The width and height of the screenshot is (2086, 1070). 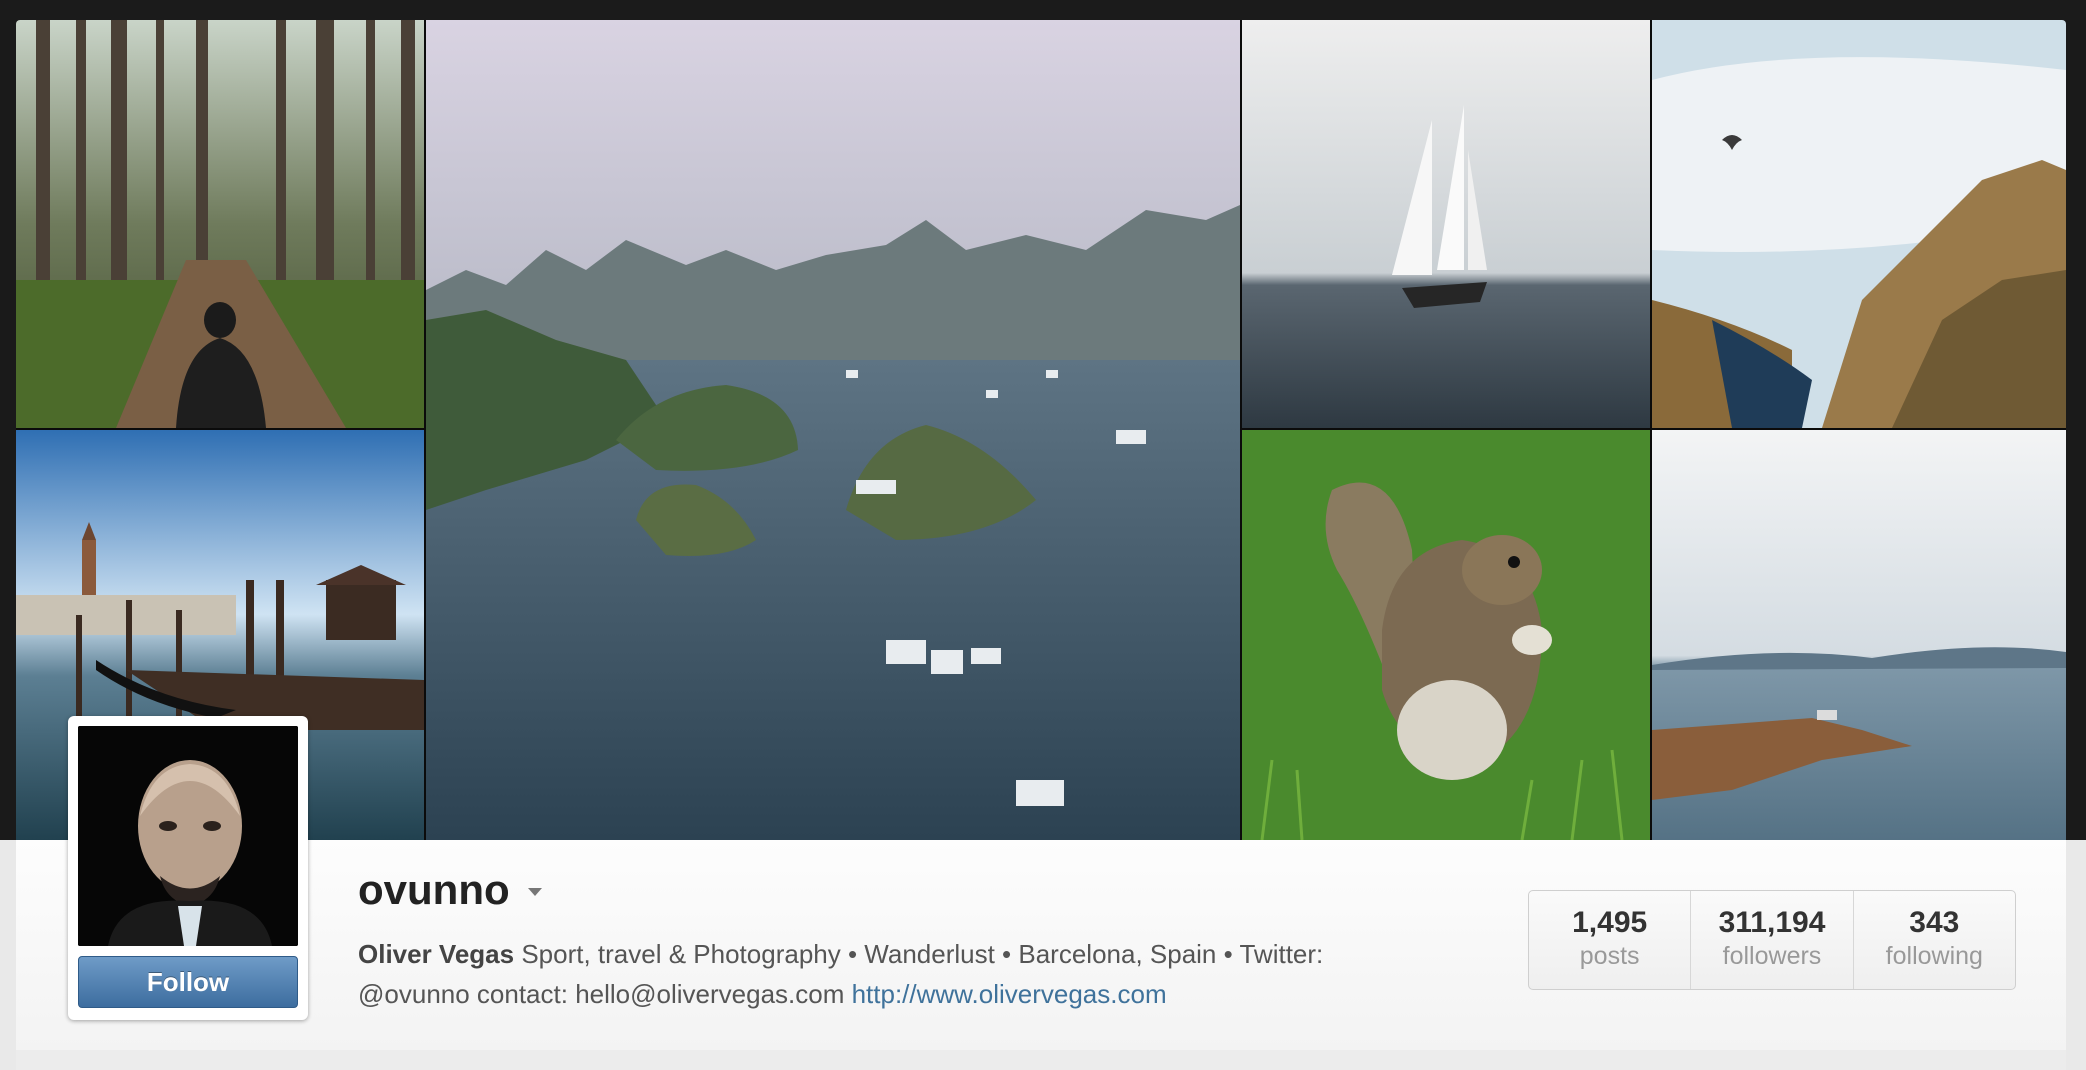 I want to click on stat-posts: 1,495 posts, so click(x=1610, y=940).